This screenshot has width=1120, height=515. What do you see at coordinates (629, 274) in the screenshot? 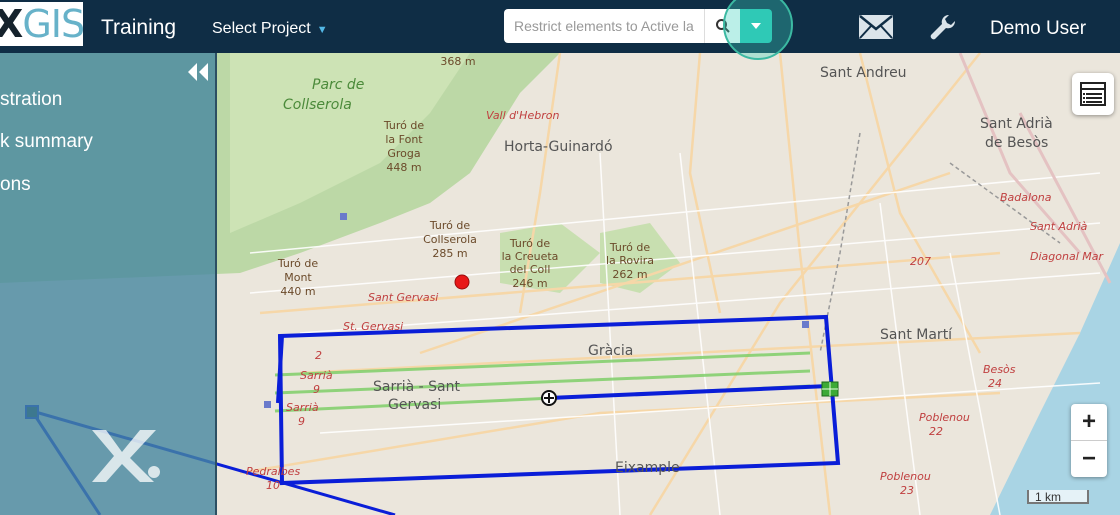
I see `map-label: 262 m` at bounding box center [629, 274].